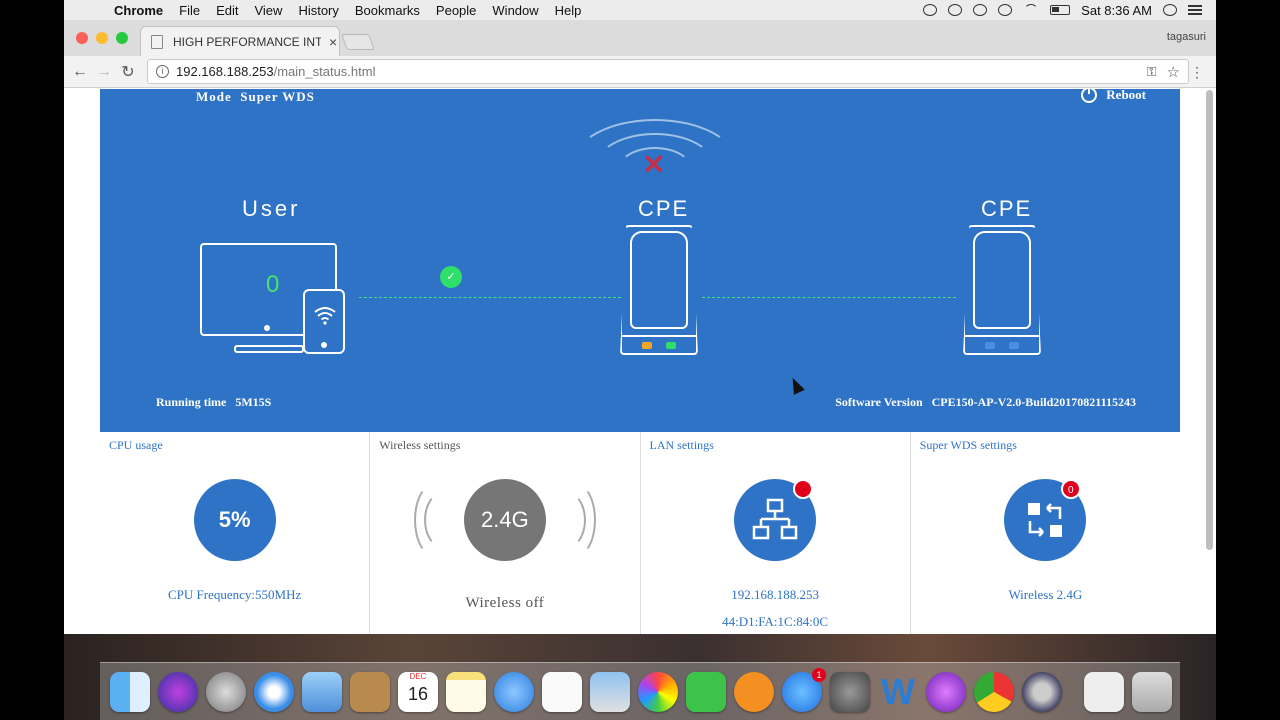 The image size is (1280, 720). Describe the element at coordinates (850, 691) in the screenshot. I see `system-preferences-icon` at that location.